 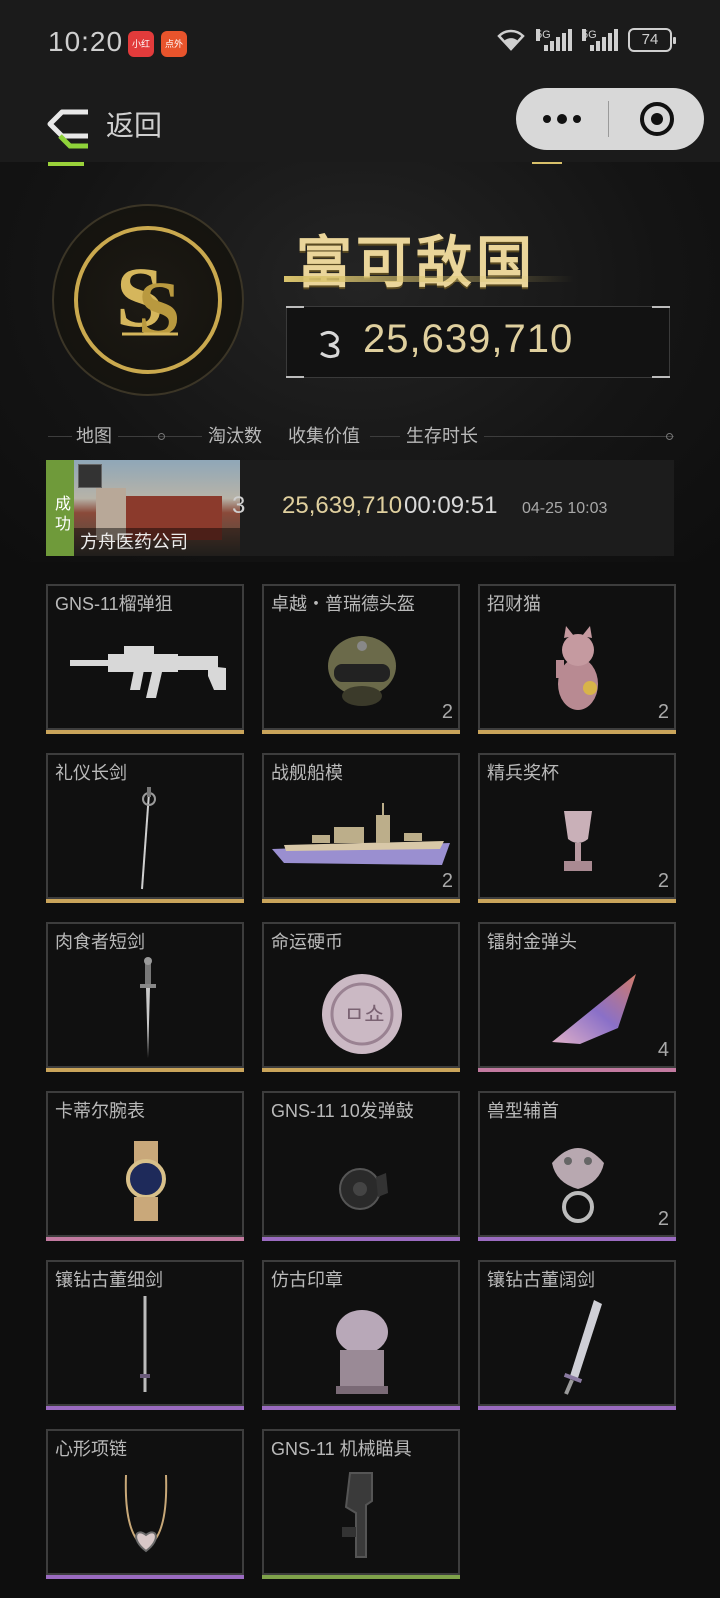 I want to click on item-card: 心形项链, so click(x=145, y=1504).